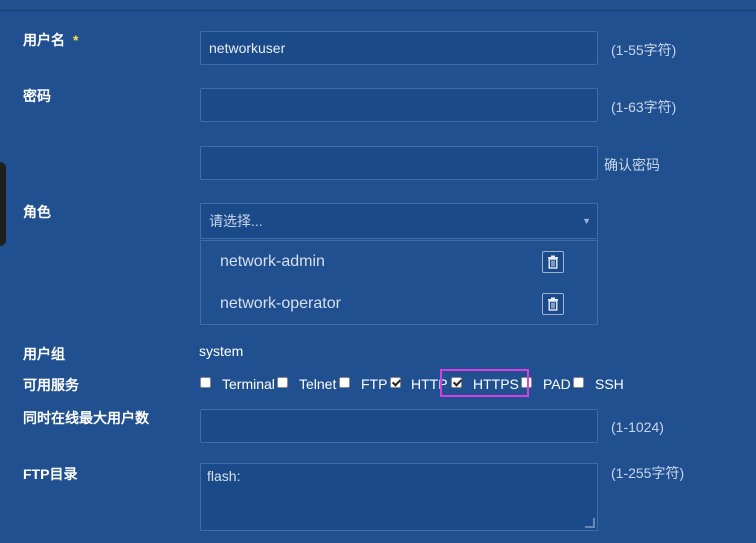 This screenshot has width=756, height=543. What do you see at coordinates (282, 382) in the screenshot?
I see `service-checkbox-telnet` at bounding box center [282, 382].